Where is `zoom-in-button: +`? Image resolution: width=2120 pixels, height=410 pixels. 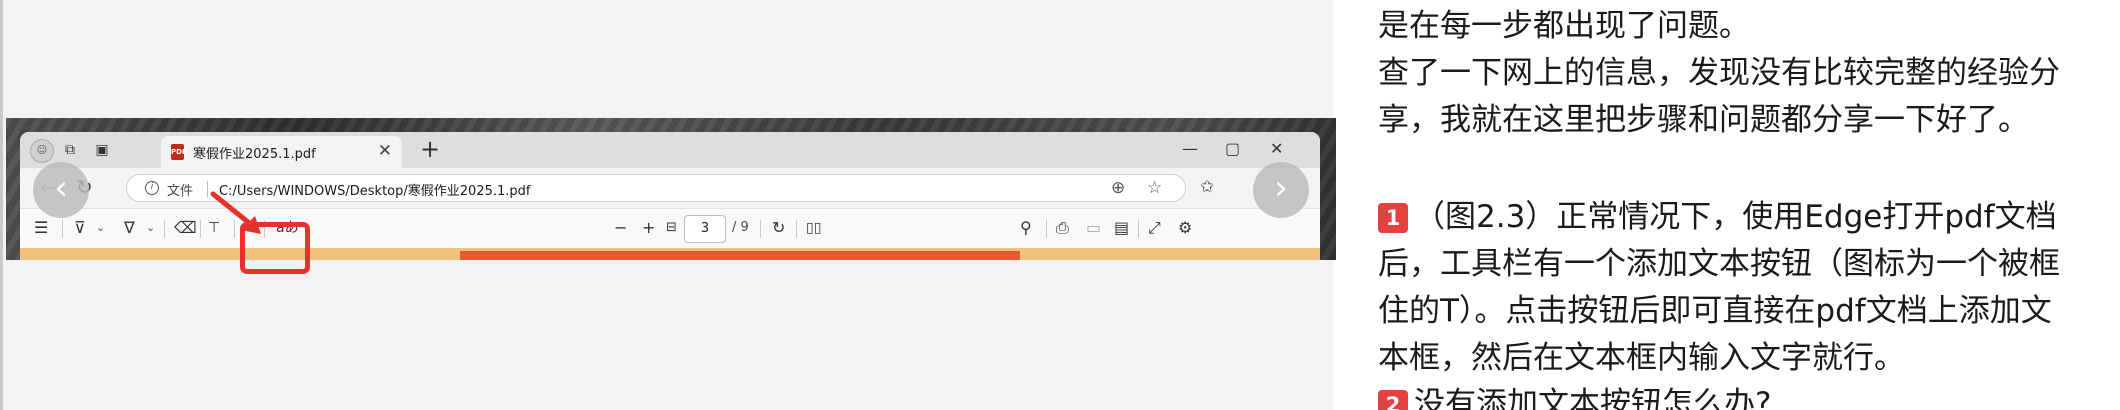
zoom-in-button: + is located at coordinates (648, 228).